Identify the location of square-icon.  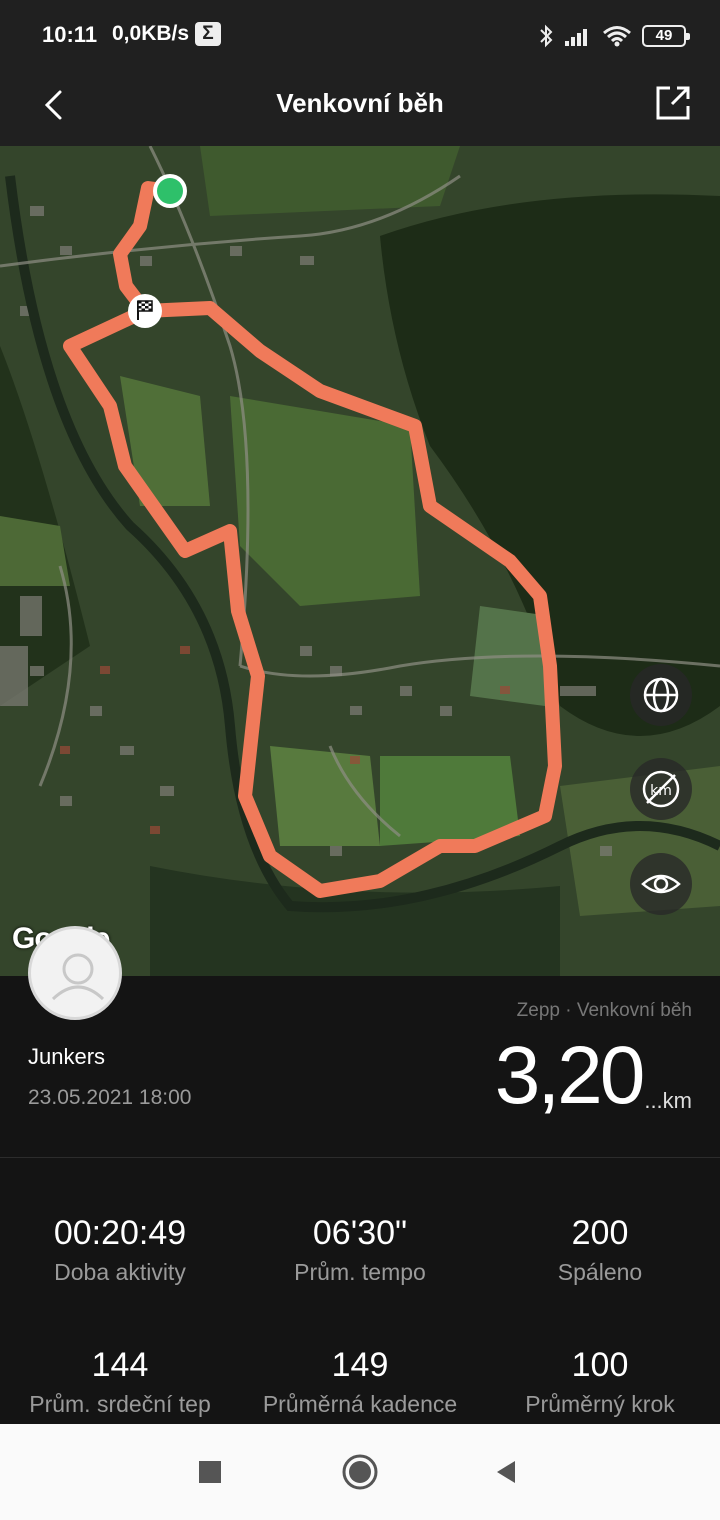
(210, 1472).